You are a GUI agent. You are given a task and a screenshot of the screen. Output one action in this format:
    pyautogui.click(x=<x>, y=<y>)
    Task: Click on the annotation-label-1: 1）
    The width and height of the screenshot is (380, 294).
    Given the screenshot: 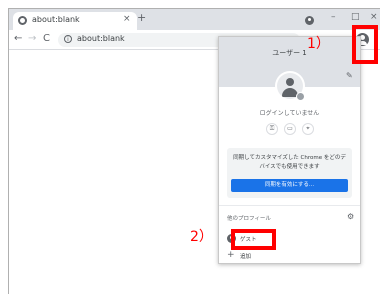 What is the action you would take?
    pyautogui.click(x=318, y=44)
    